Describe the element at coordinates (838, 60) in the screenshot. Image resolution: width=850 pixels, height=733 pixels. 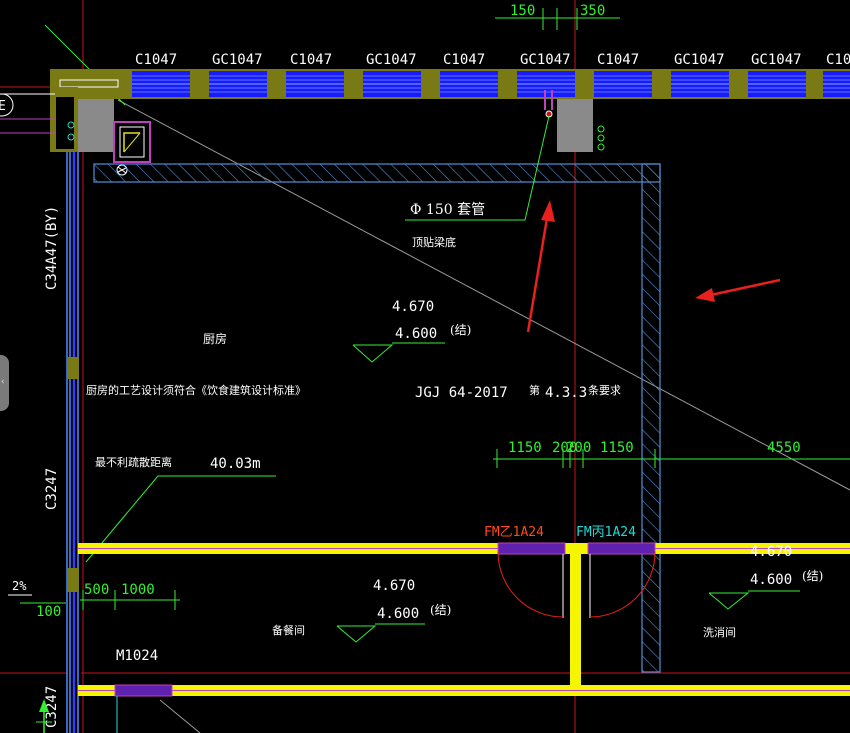
I see `window-label: C104` at that location.